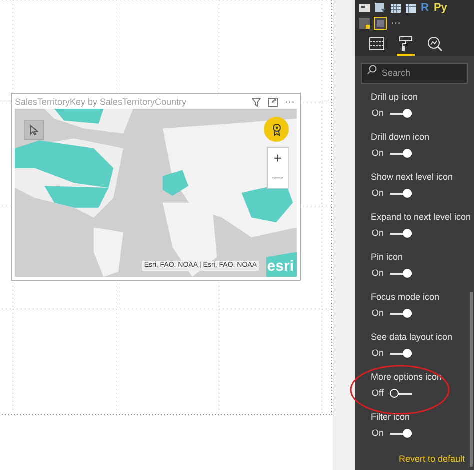  What do you see at coordinates (380, 8) in the screenshot?
I see `slicer-visual-icon` at bounding box center [380, 8].